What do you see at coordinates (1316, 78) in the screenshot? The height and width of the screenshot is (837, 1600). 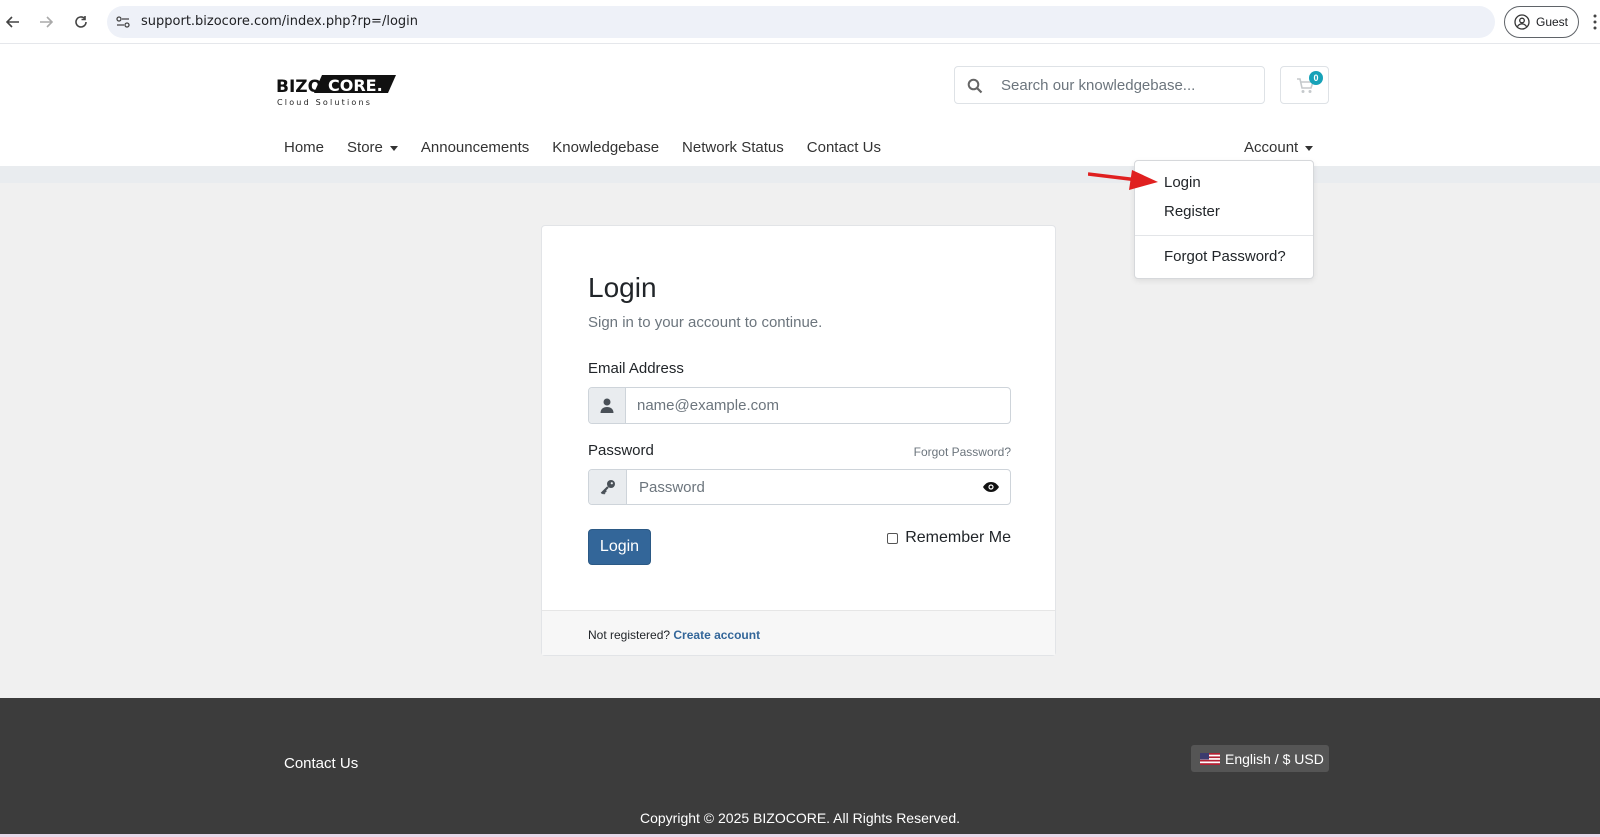 I see `cart-count-badge: 0` at bounding box center [1316, 78].